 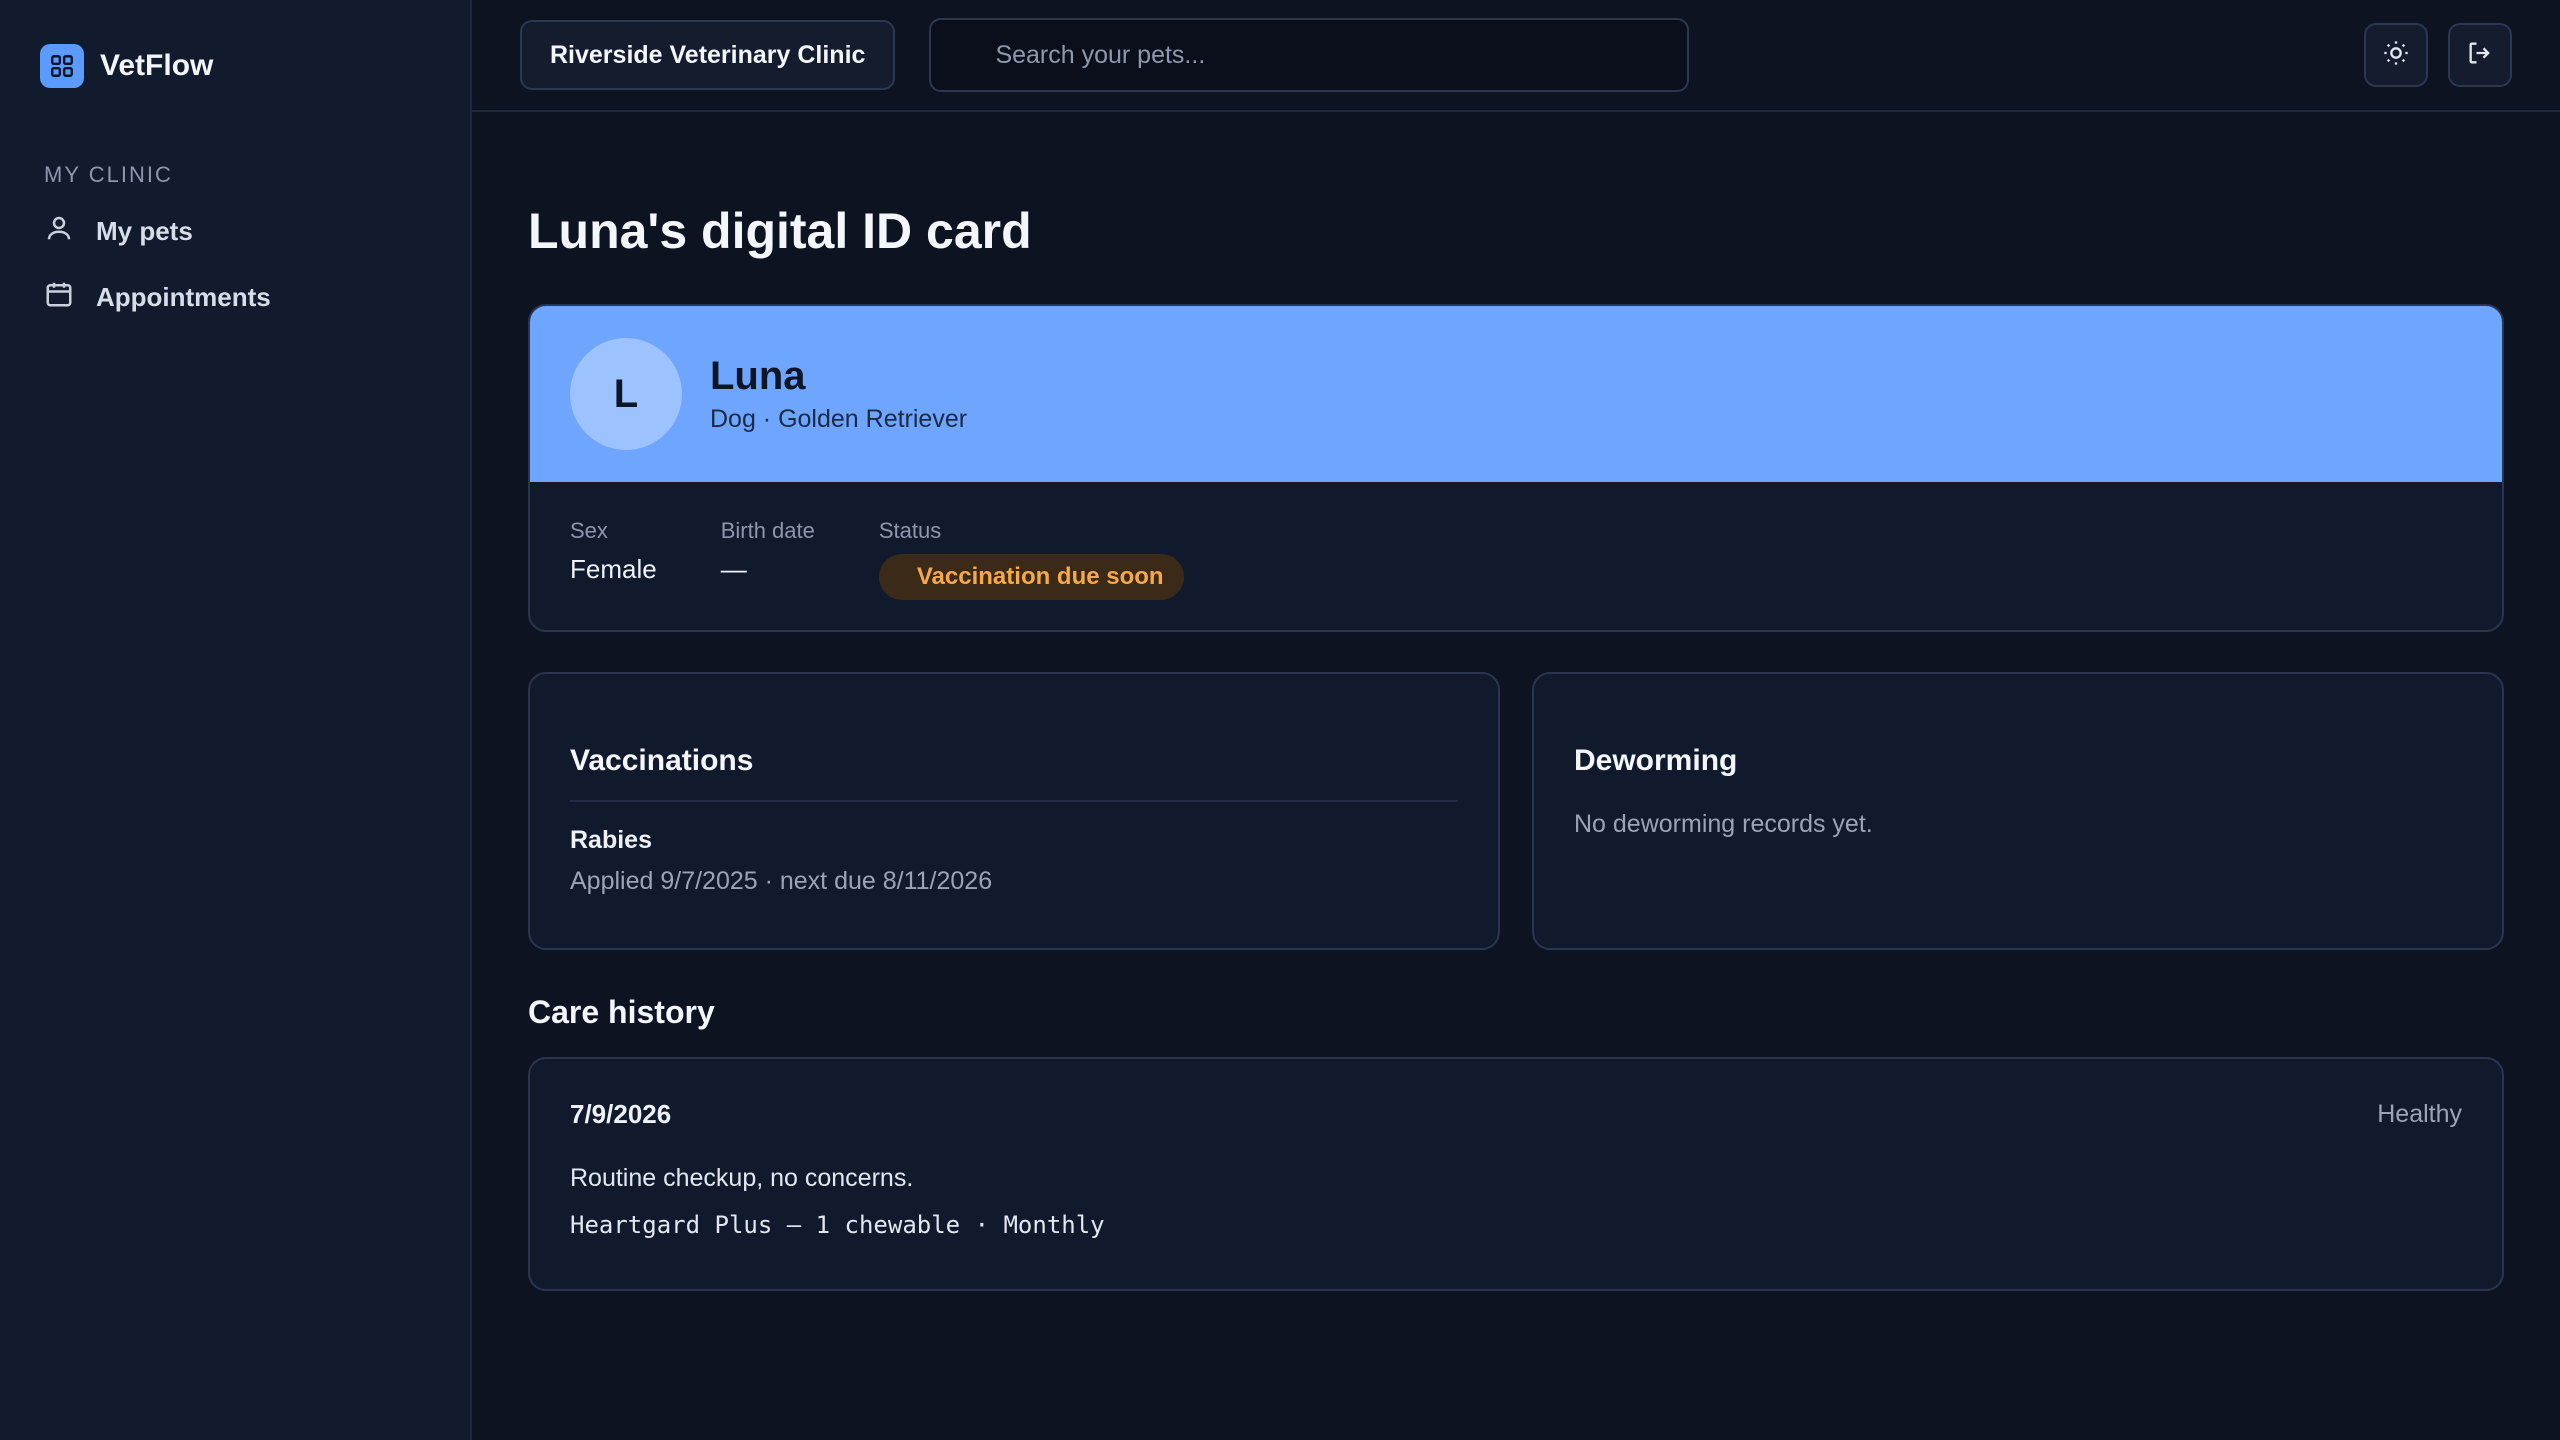 What do you see at coordinates (59, 231) in the screenshot?
I see `user-icon` at bounding box center [59, 231].